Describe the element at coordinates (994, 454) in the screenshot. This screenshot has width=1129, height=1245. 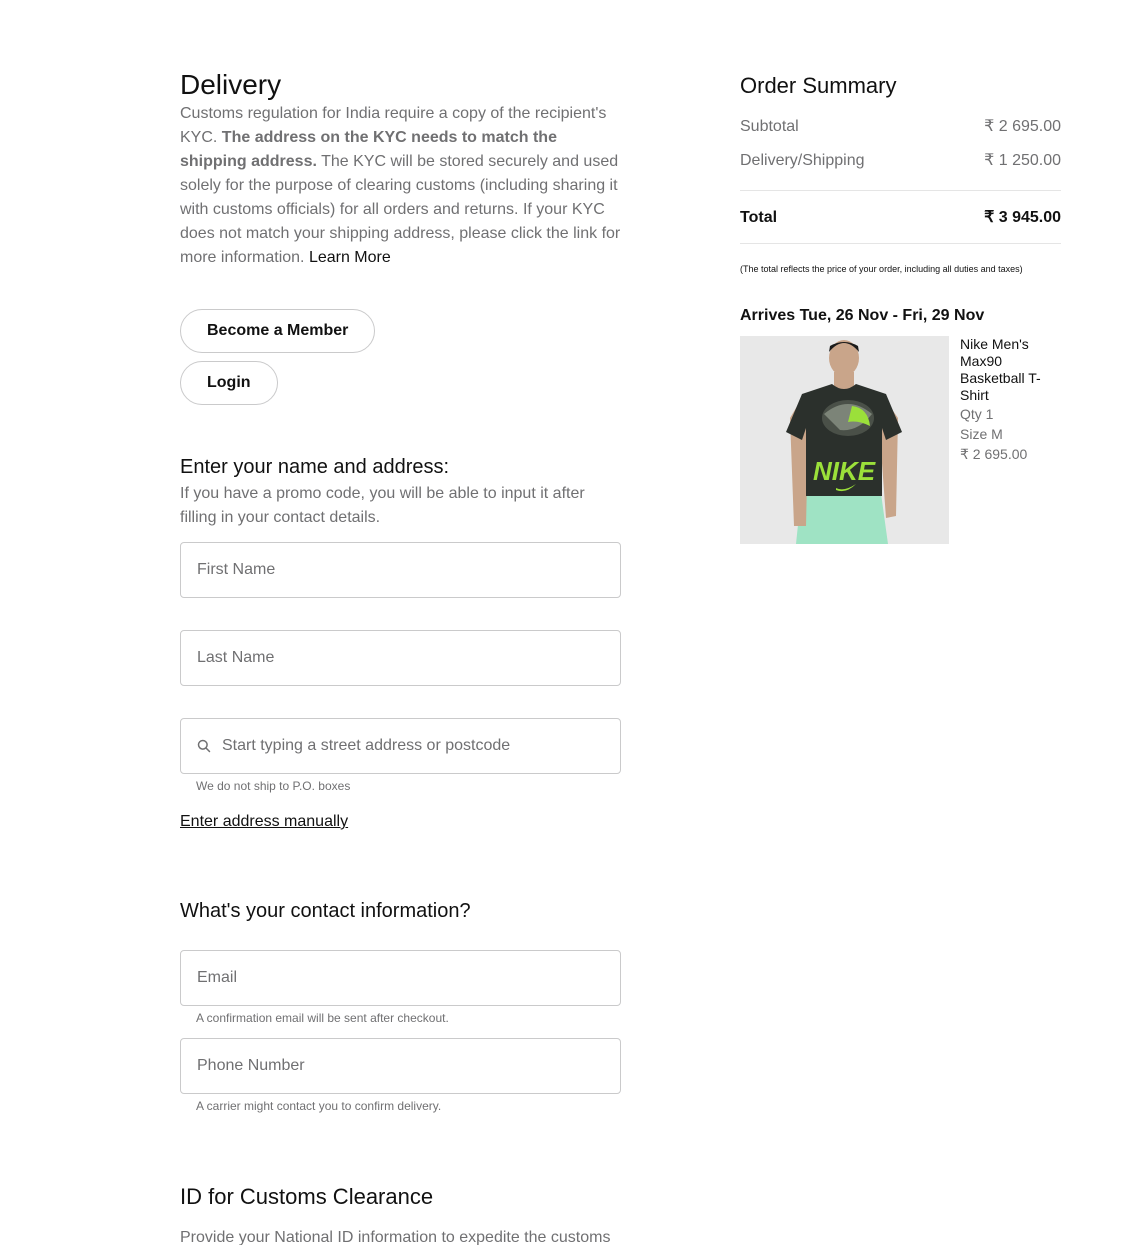
I see `product-price: ₹ 2 695.00` at that location.